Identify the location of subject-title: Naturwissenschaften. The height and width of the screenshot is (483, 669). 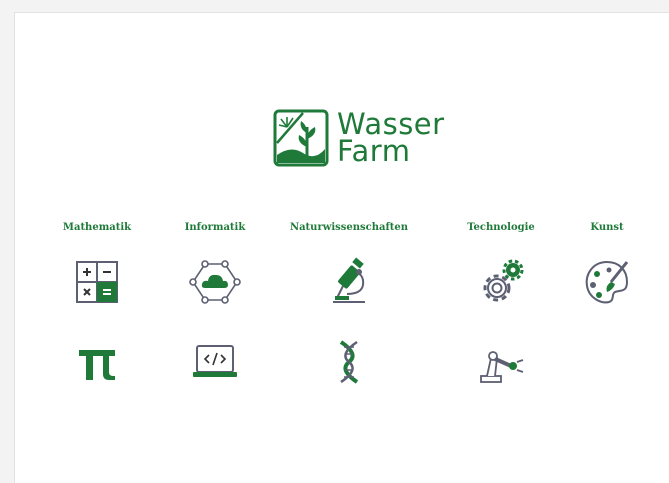
(349, 227).